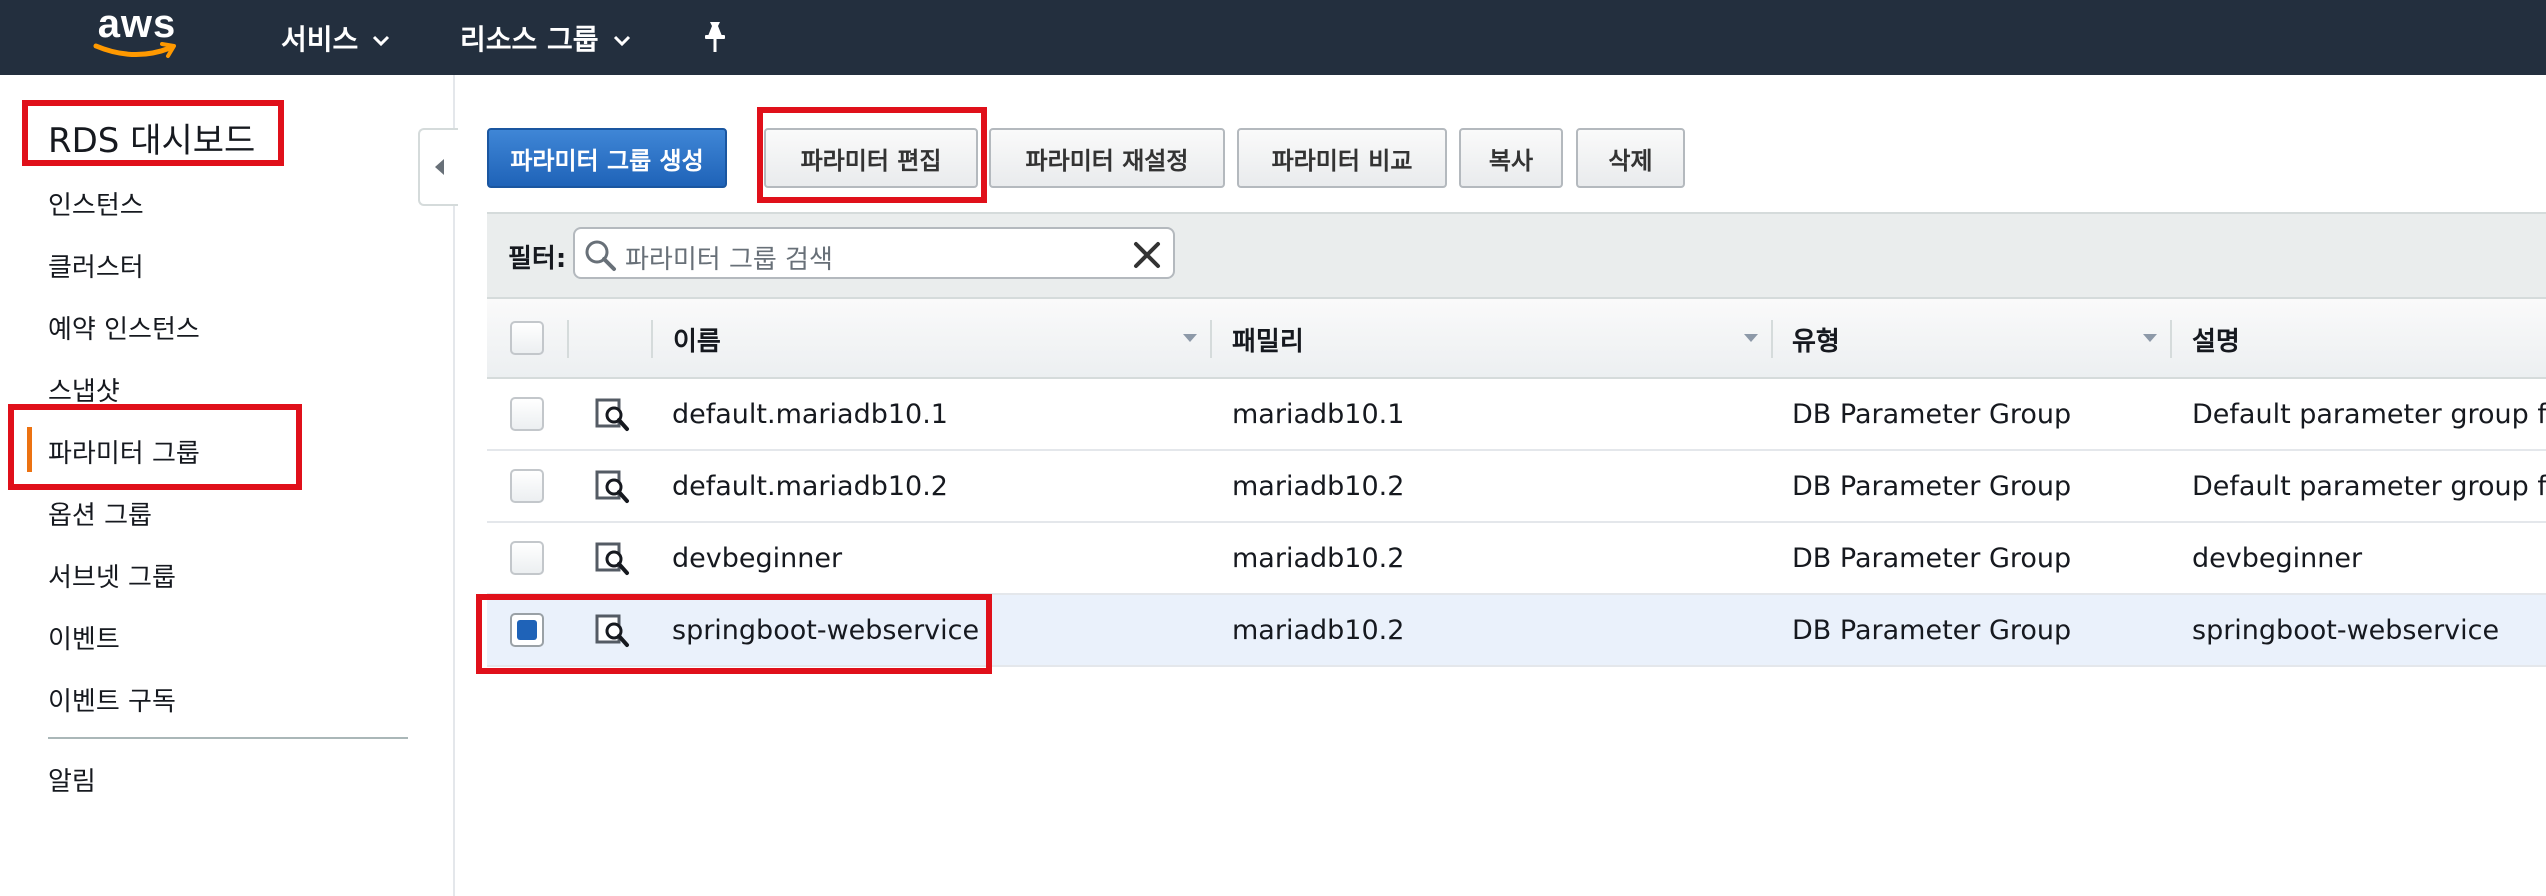  I want to click on resource-groups-menu: 리소스 그룹, so click(545, 37).